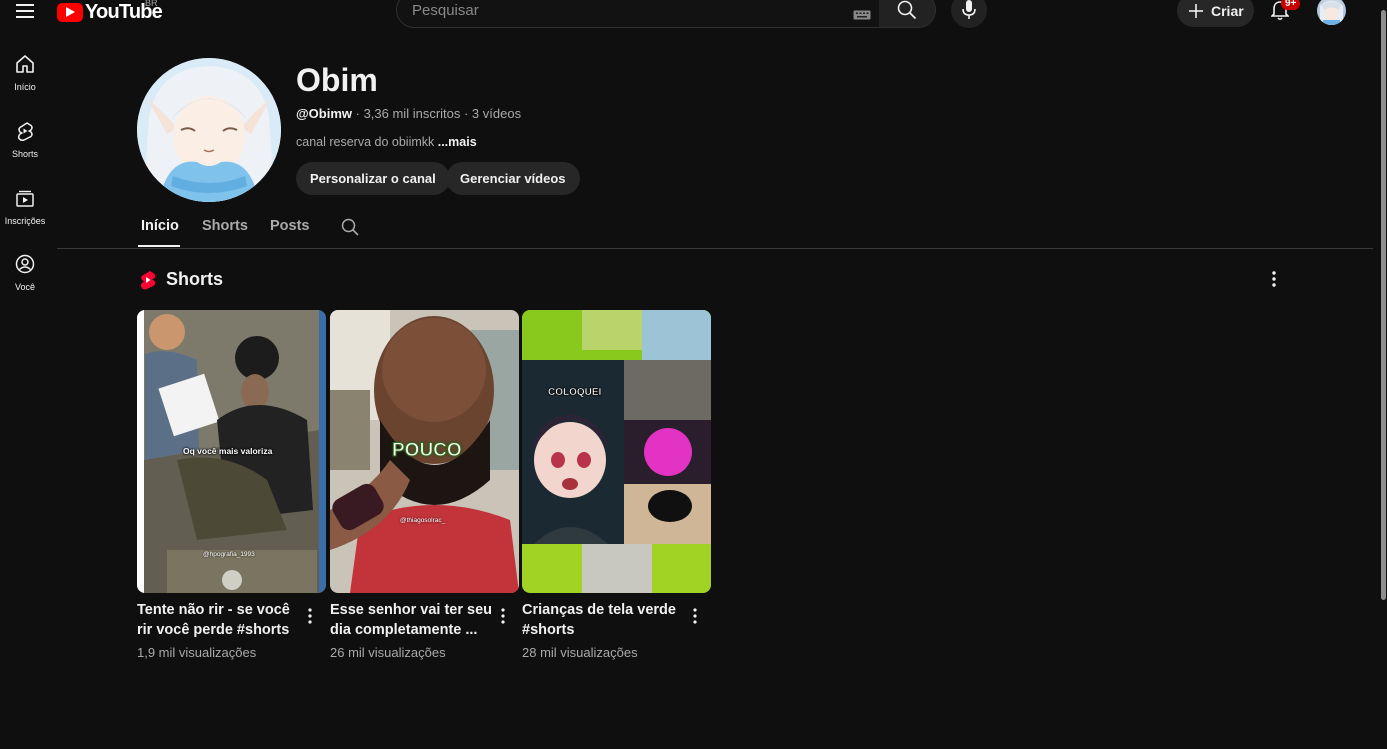 The image size is (1387, 749). What do you see at coordinates (350, 229) in the screenshot?
I see `channel-search-icon` at bounding box center [350, 229].